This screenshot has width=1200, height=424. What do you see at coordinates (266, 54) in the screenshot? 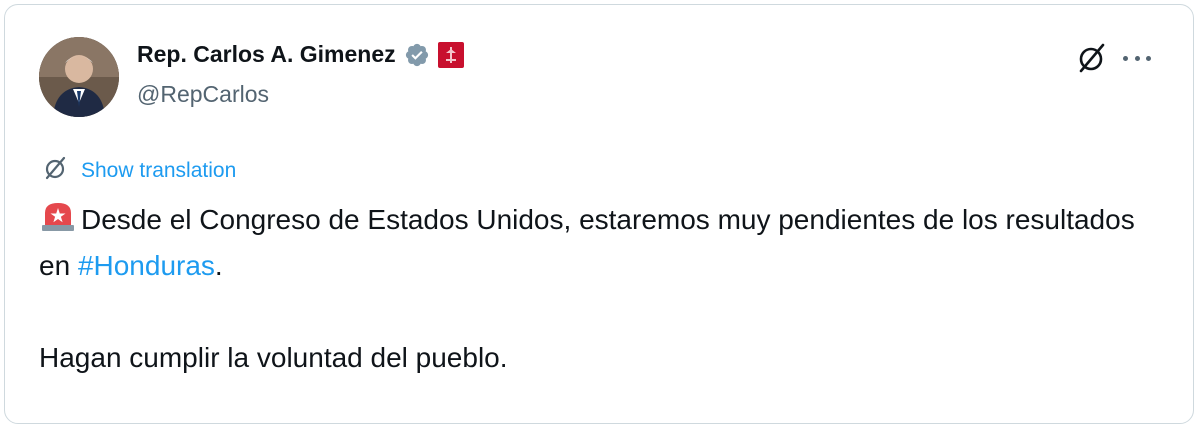
I see `author-display-name: Rep. Carlos A. Gimenez` at bounding box center [266, 54].